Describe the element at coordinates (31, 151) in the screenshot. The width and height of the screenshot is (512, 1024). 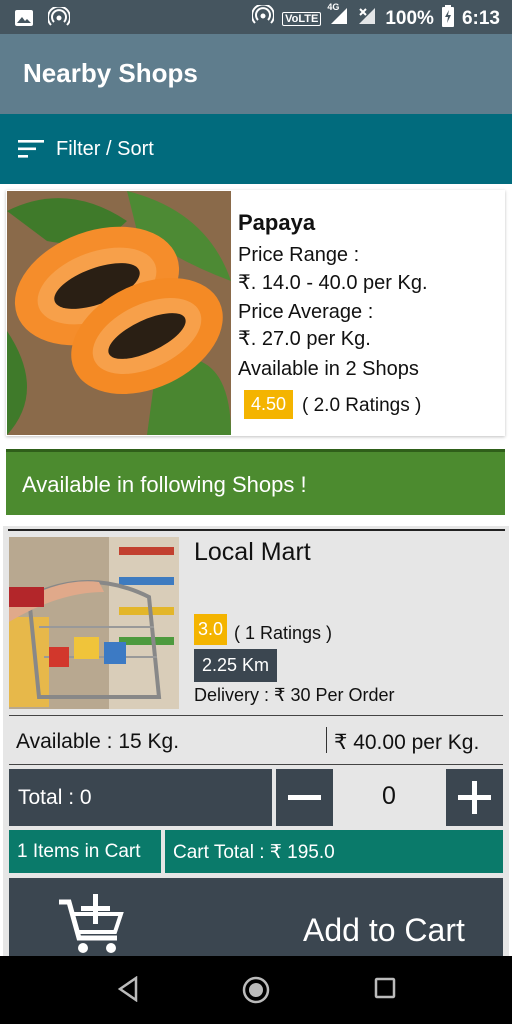
I see `filter-sort-icon` at that location.